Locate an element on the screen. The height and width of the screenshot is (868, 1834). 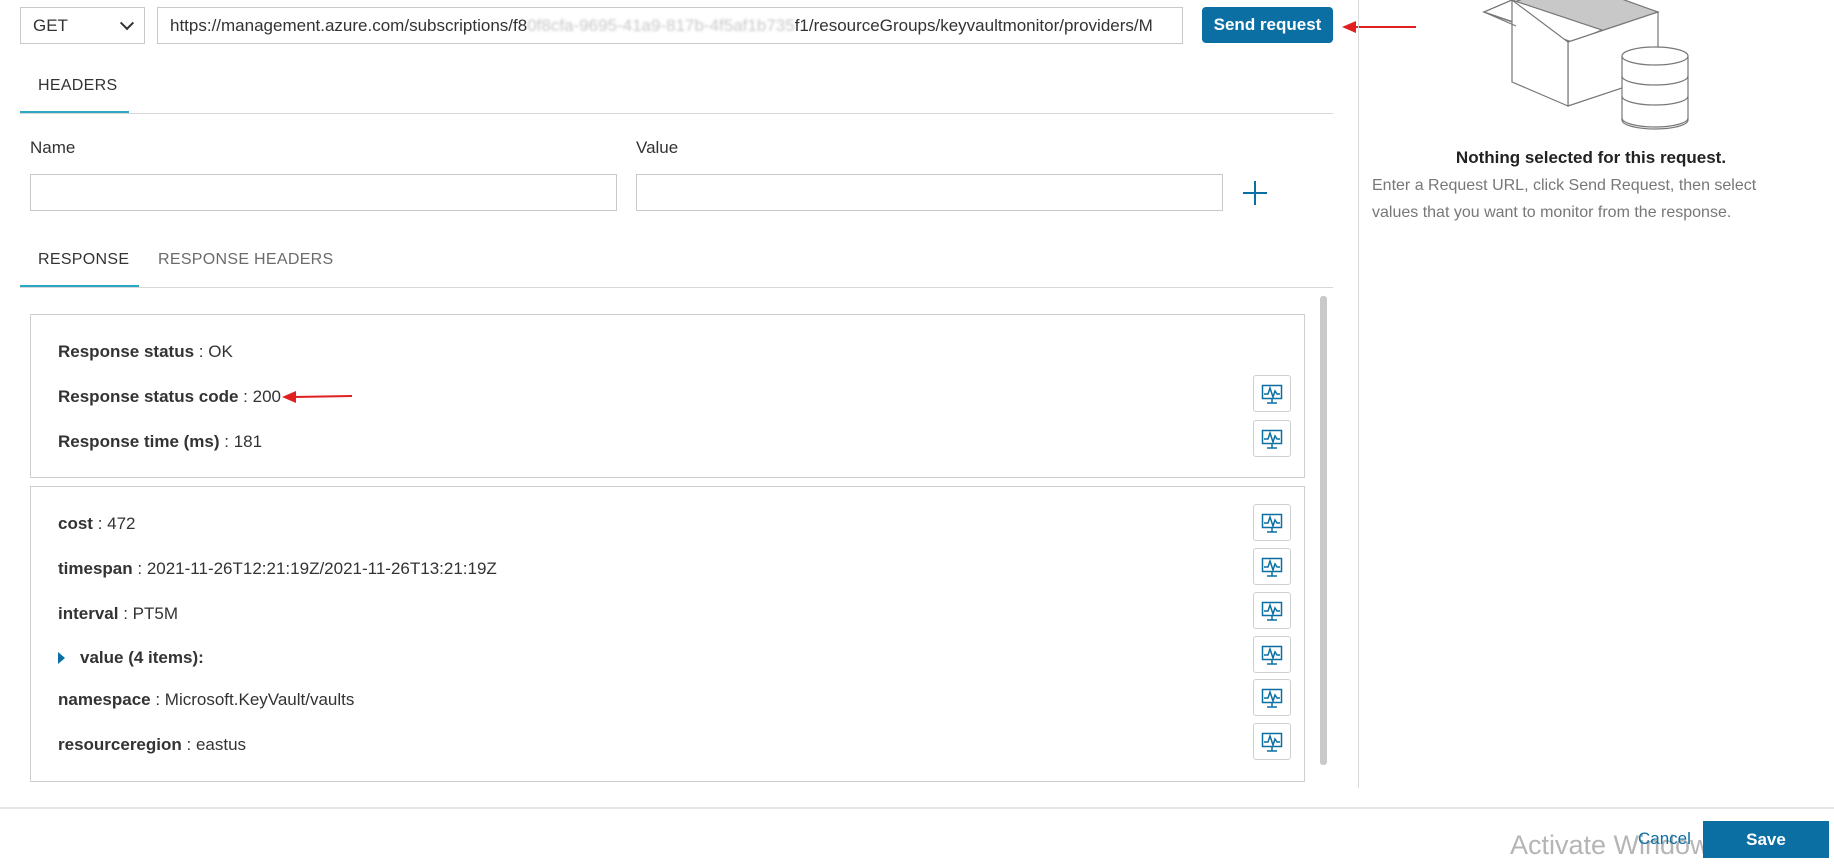
monitor-status-code-button is located at coordinates (1272, 393).